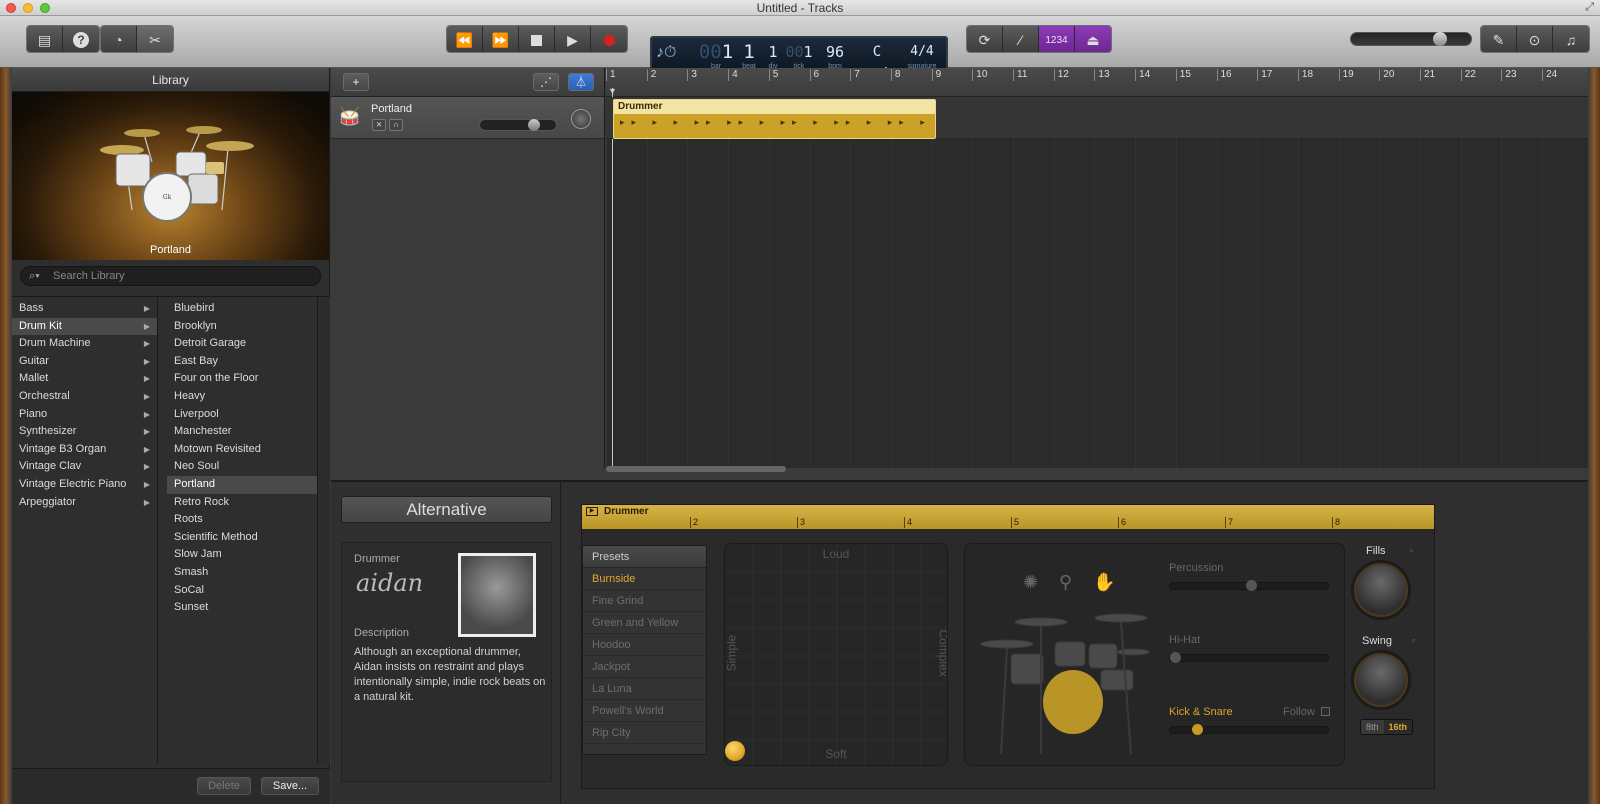  What do you see at coordinates (644, 601) in the screenshot?
I see `preset-item: Fine Grind` at bounding box center [644, 601].